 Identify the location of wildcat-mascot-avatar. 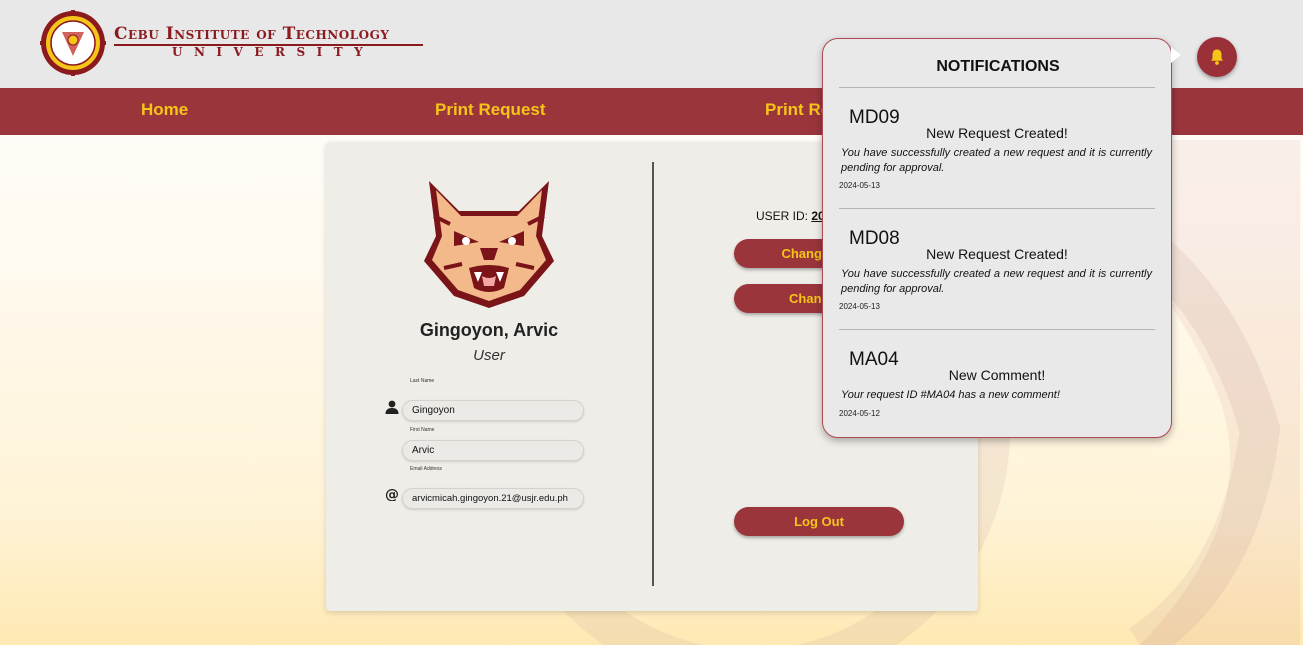
(489, 244).